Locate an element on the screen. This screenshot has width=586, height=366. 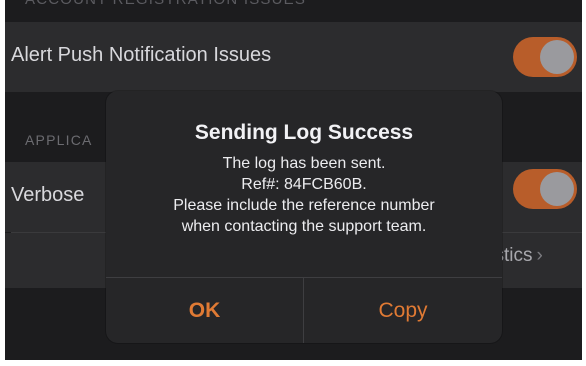
copy-button: Copy is located at coordinates (403, 310).